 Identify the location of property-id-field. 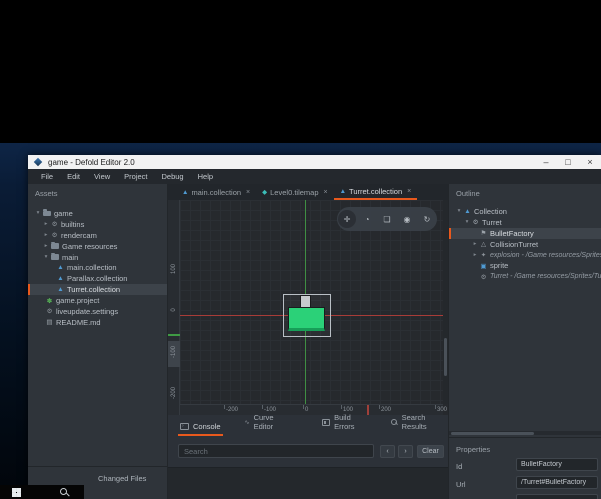
(557, 464).